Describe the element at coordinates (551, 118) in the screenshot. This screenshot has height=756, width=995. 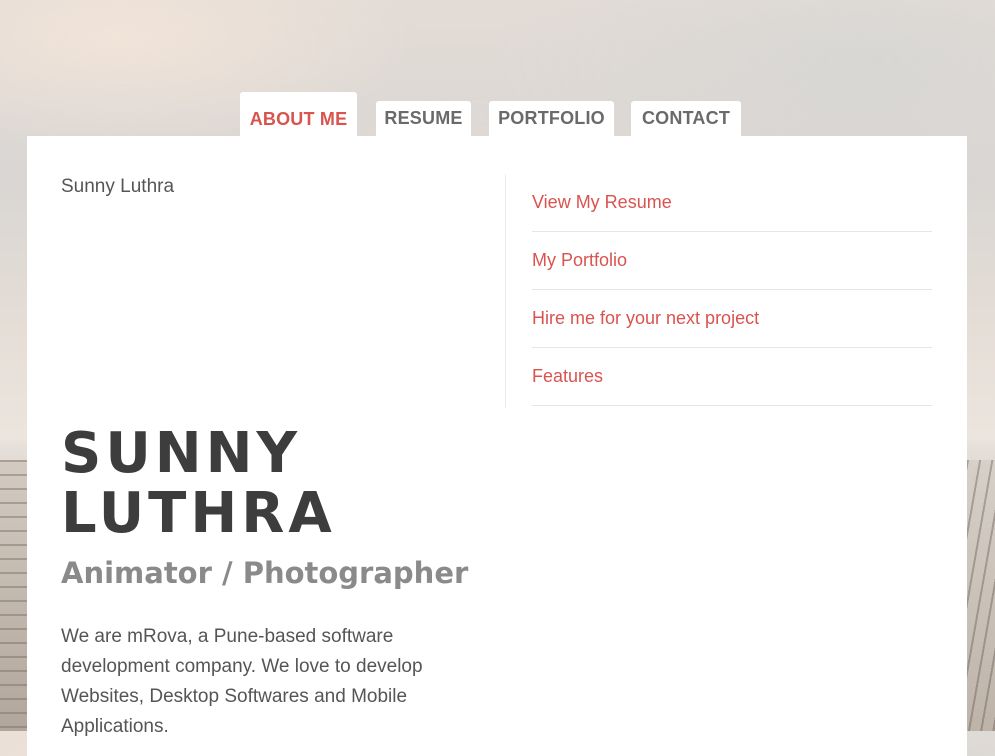
I see `tab-portfolio: PORTFOLIO` at that location.